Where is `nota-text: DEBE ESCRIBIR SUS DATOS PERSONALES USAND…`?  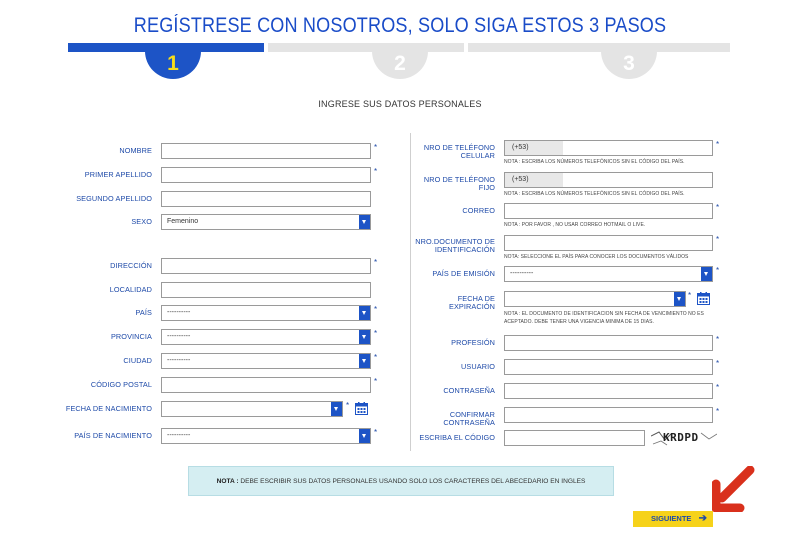
nota-text: DEBE ESCRIBIR SUS DATOS PERSONALES USAND… is located at coordinates (412, 481).